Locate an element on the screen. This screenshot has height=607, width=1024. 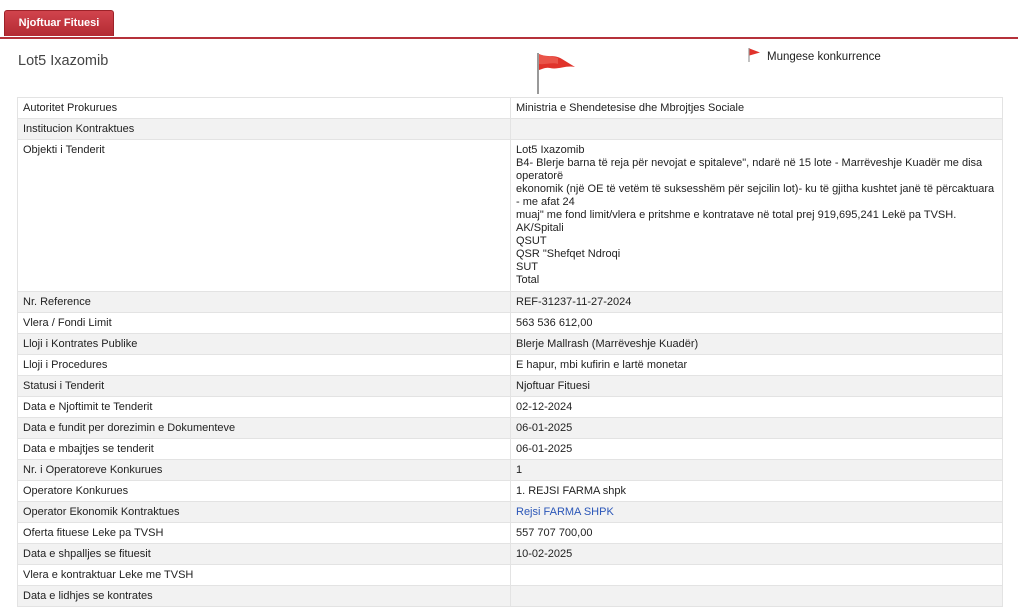
table-row: Nr. Reference REF-31237-11-27-2024 is located at coordinates (510, 302).